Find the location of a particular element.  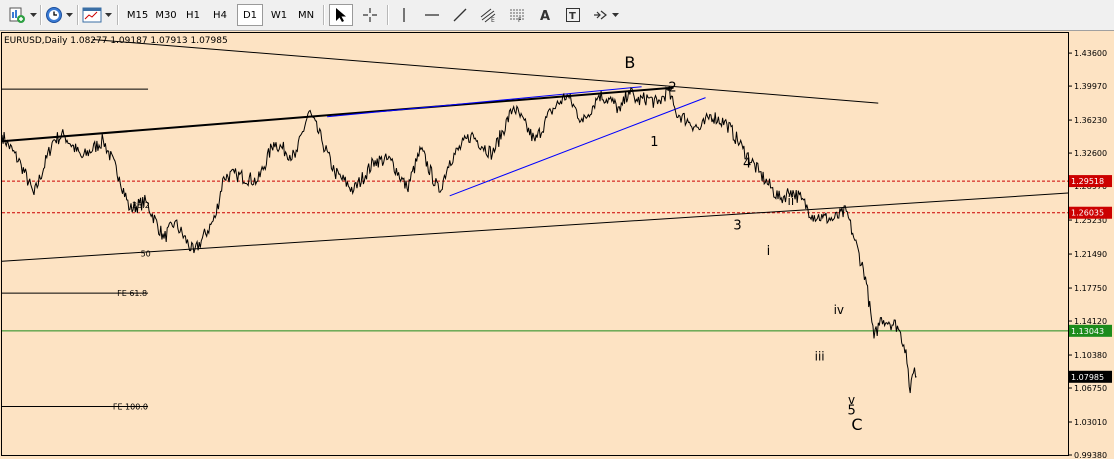

wave-label-1: 1 is located at coordinates (654, 142).